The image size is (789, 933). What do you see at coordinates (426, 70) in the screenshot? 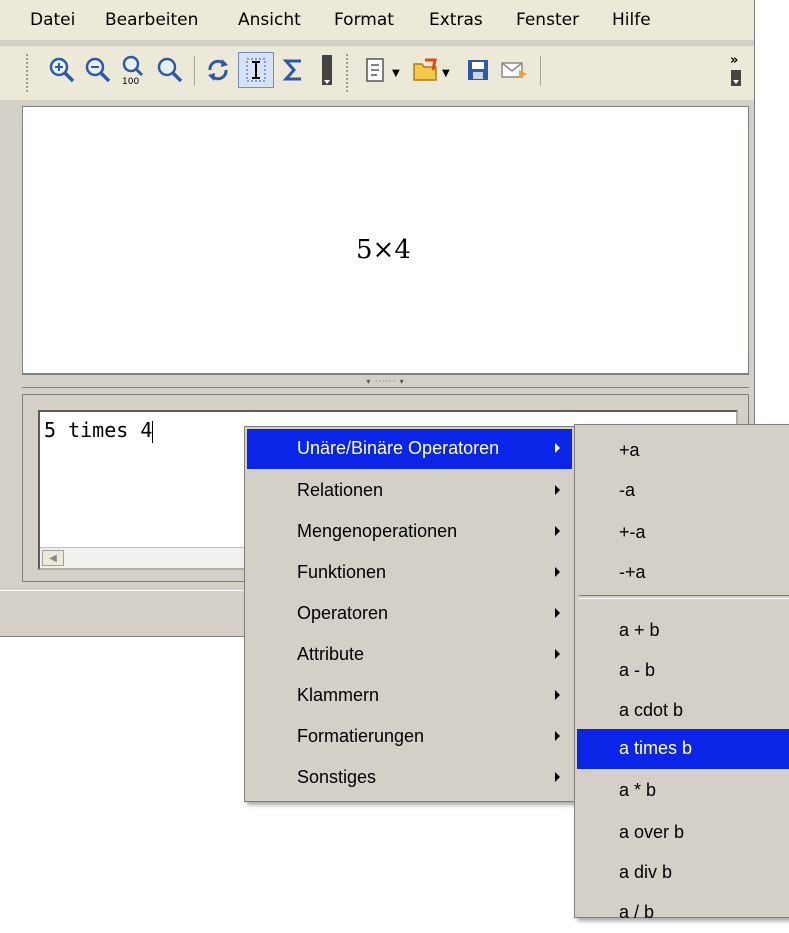
I see `open-icon` at bounding box center [426, 70].